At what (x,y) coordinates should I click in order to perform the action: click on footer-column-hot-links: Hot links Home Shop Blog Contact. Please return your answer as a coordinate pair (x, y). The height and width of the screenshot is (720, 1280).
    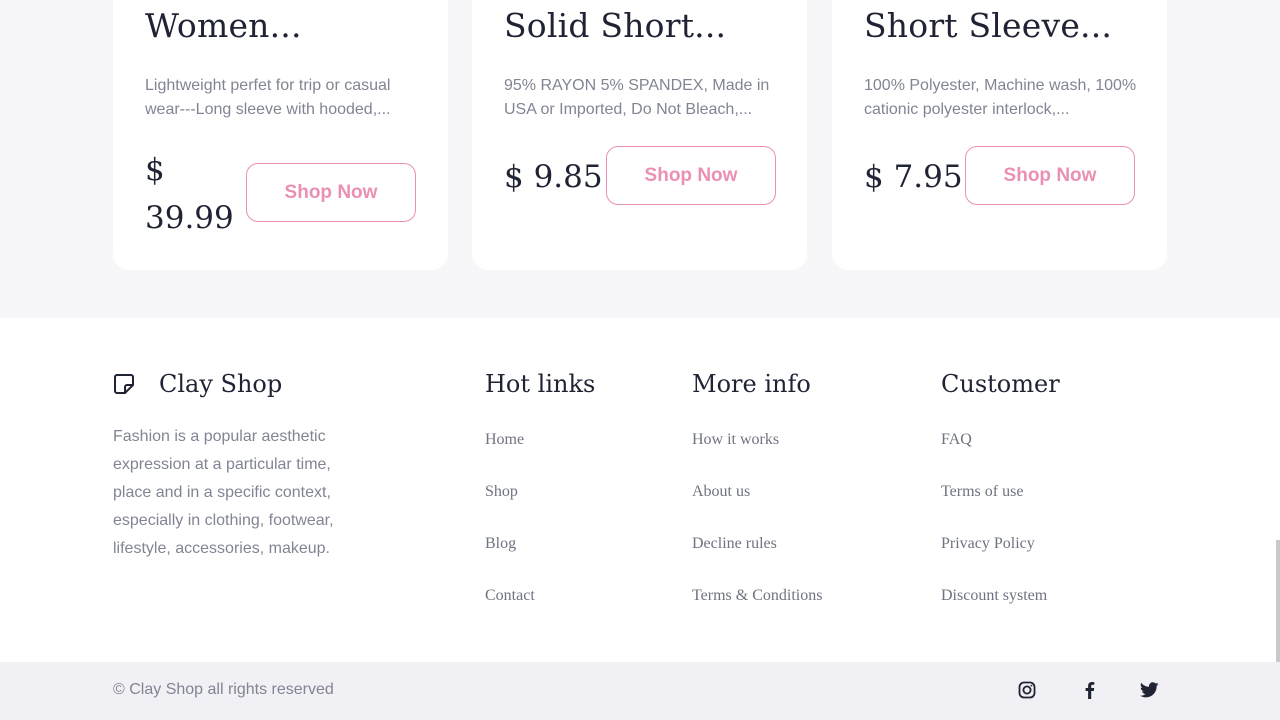
    Looking at the image, I should click on (540, 502).